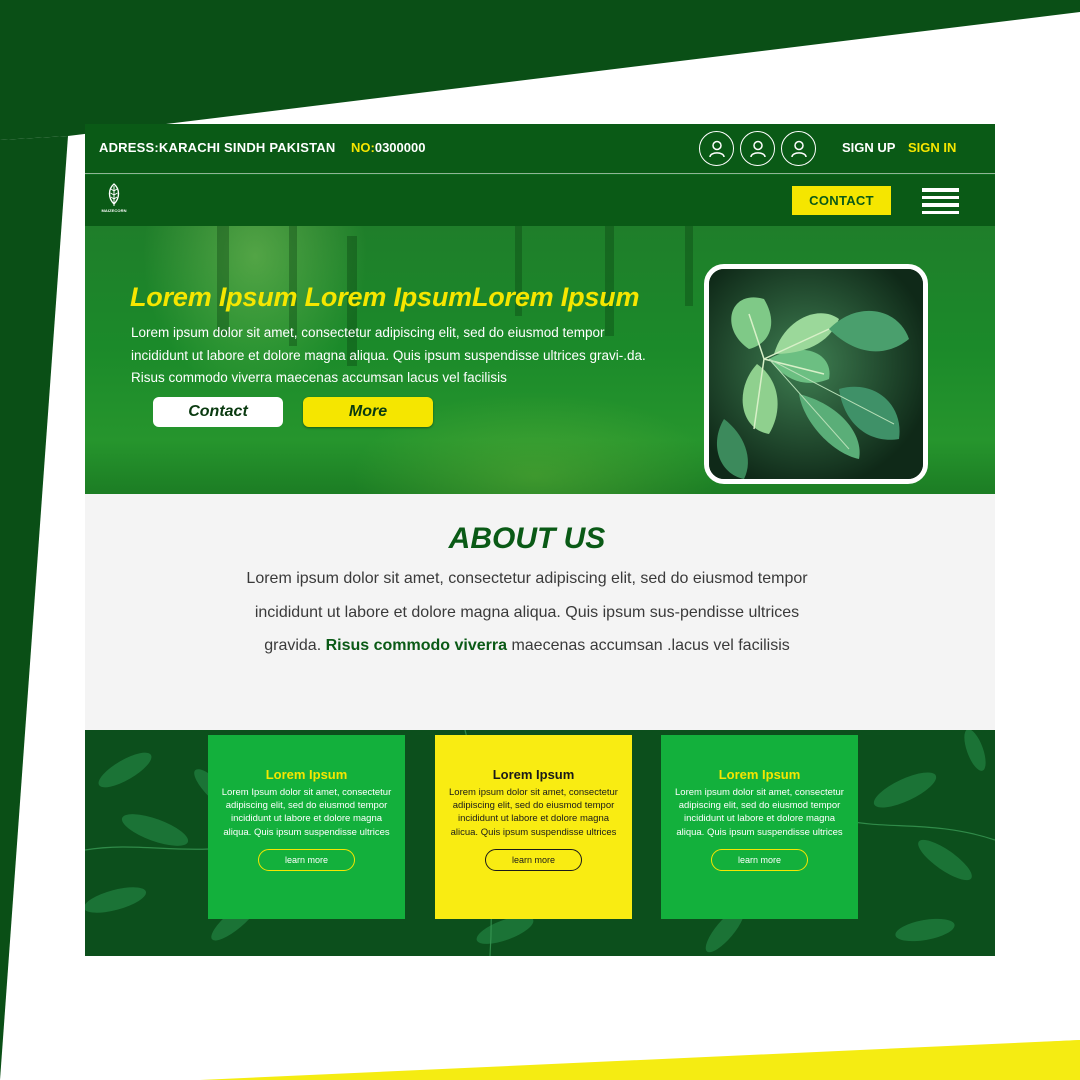 The height and width of the screenshot is (1080, 1080). What do you see at coordinates (527, 538) in the screenshot?
I see `about-title: ABOUT US` at bounding box center [527, 538].